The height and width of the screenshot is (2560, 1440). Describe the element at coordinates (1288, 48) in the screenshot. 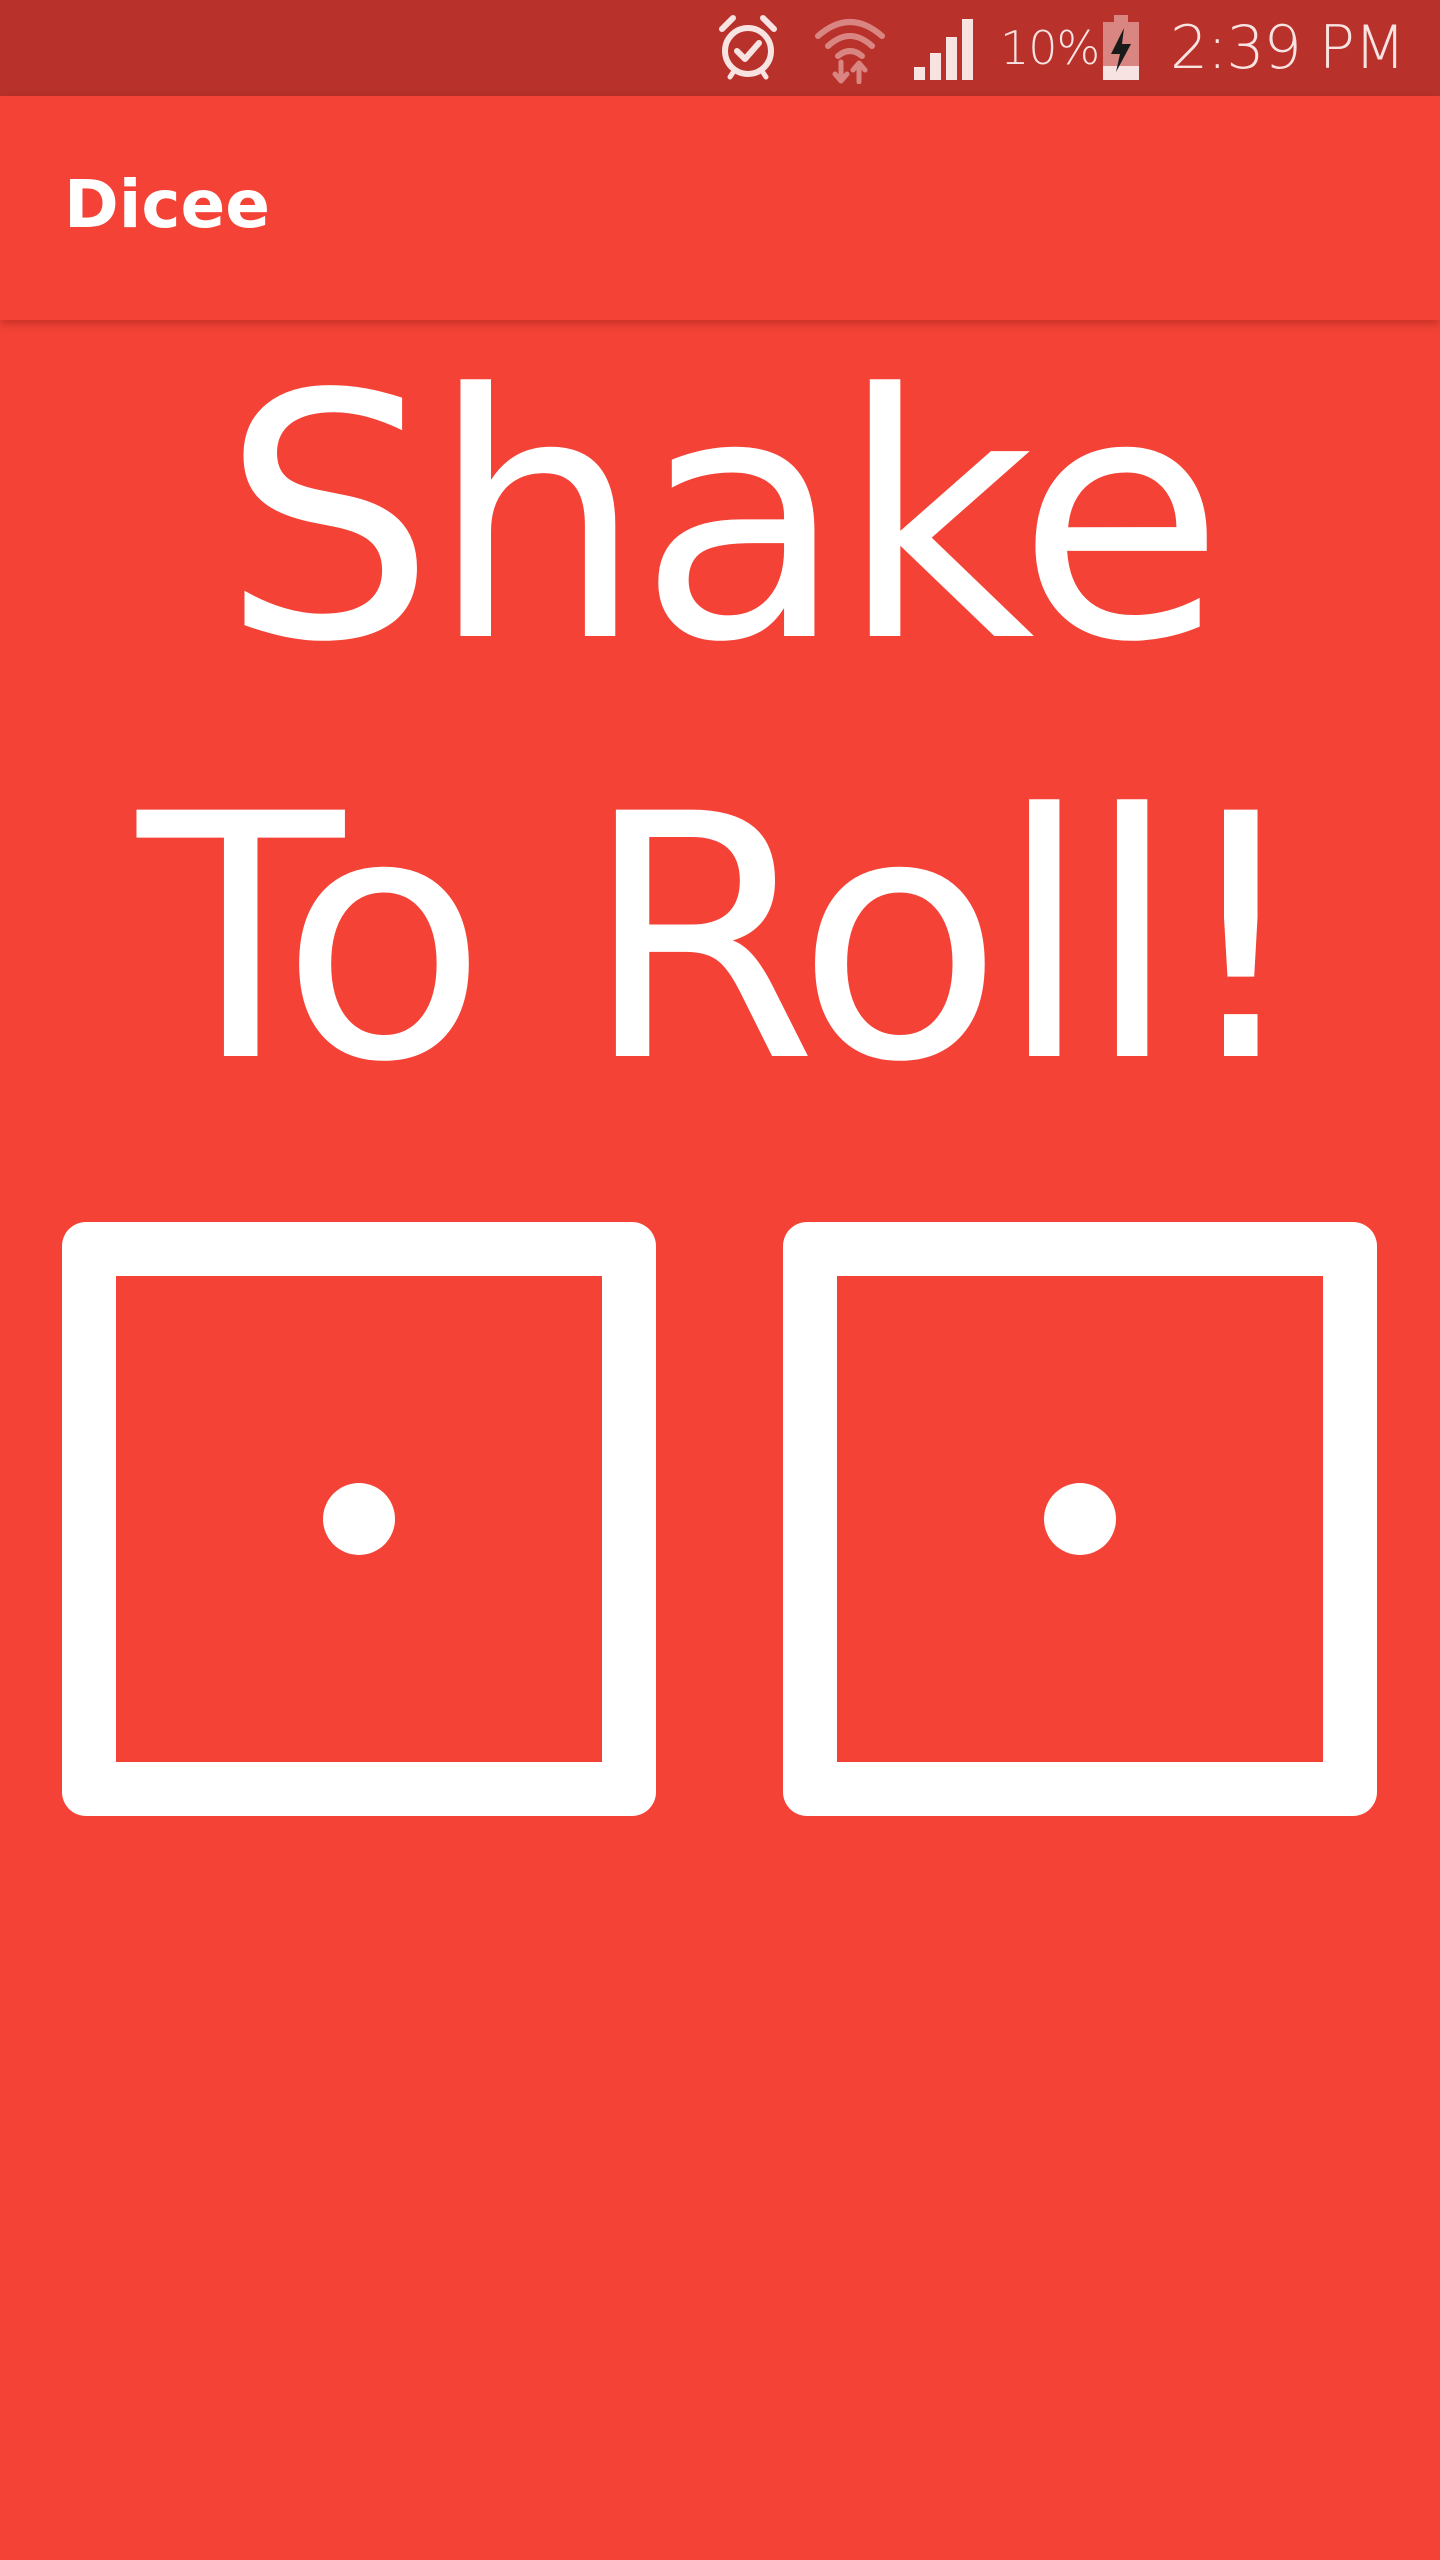

I see `clock: 2:39 PM` at that location.